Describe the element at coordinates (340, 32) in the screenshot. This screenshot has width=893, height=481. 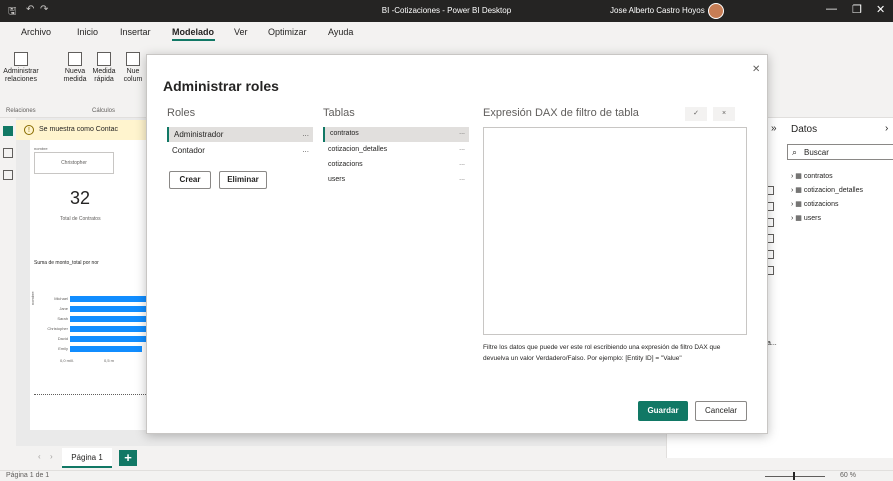
I see `menu-ayuda: Ayuda` at that location.